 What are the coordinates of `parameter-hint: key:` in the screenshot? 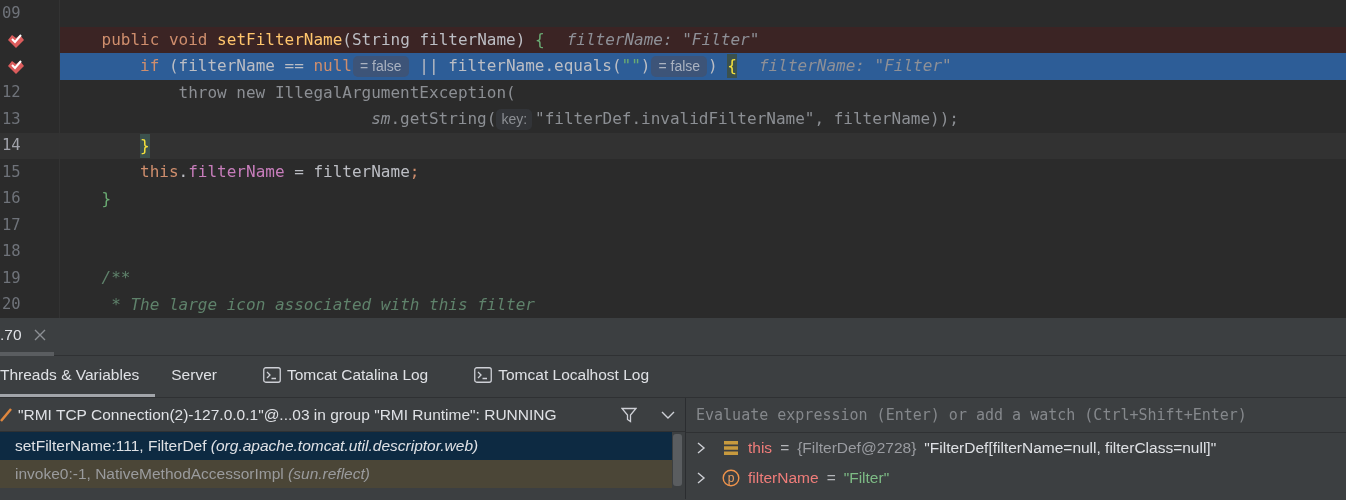 It's located at (514, 119).